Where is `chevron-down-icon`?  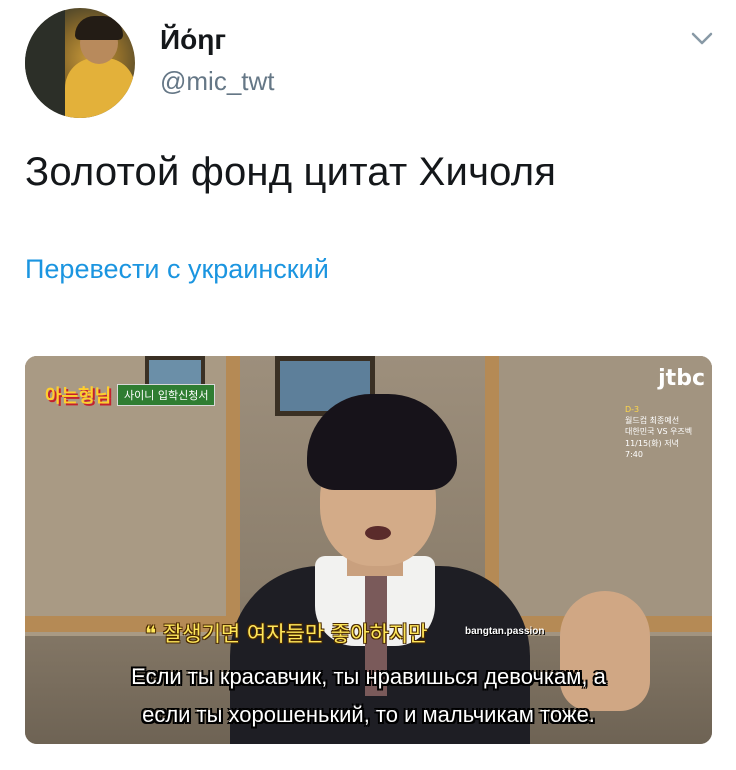 chevron-down-icon is located at coordinates (702, 38).